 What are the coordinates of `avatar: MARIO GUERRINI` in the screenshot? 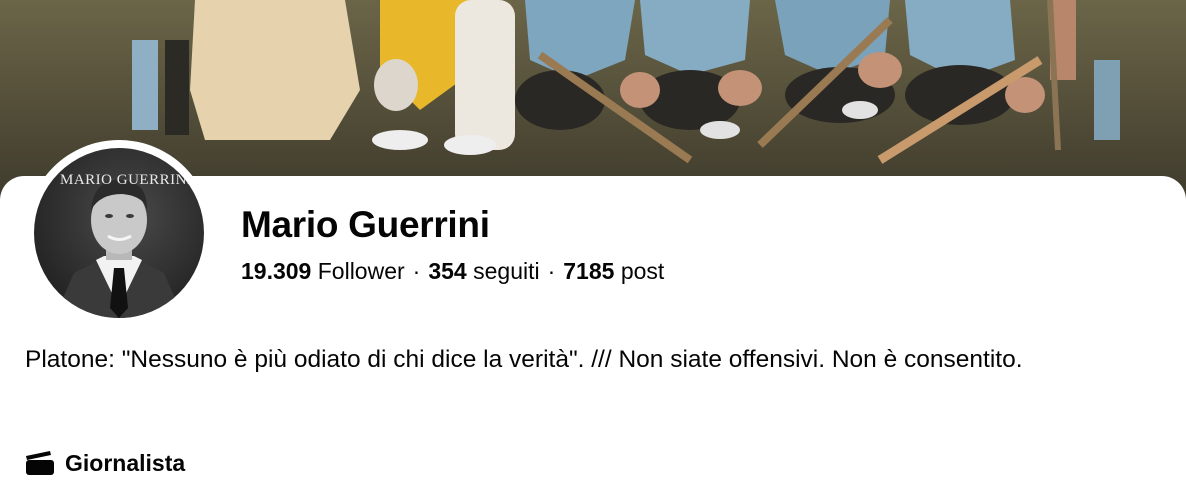 It's located at (119, 233).